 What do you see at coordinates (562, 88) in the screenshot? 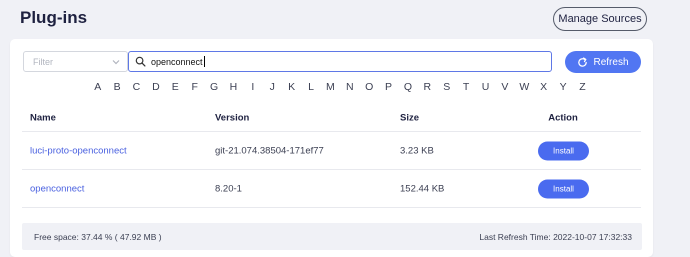
I see `letter-y: Y` at bounding box center [562, 88].